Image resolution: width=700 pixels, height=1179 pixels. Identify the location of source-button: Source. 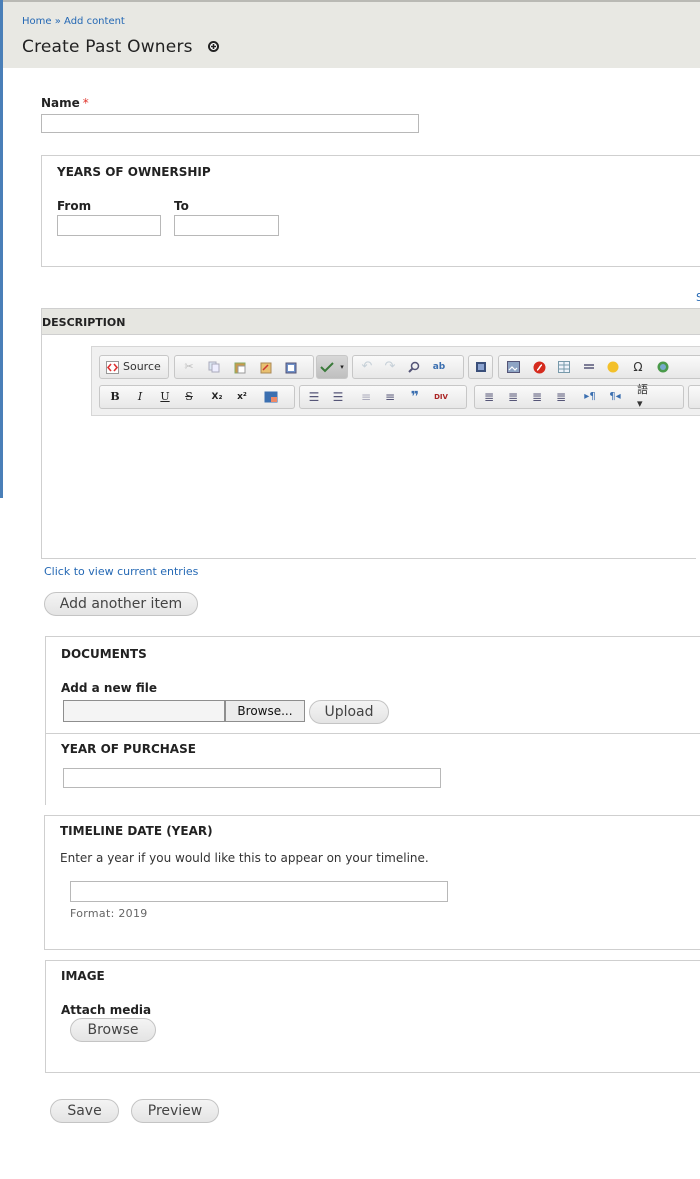
(134, 367).